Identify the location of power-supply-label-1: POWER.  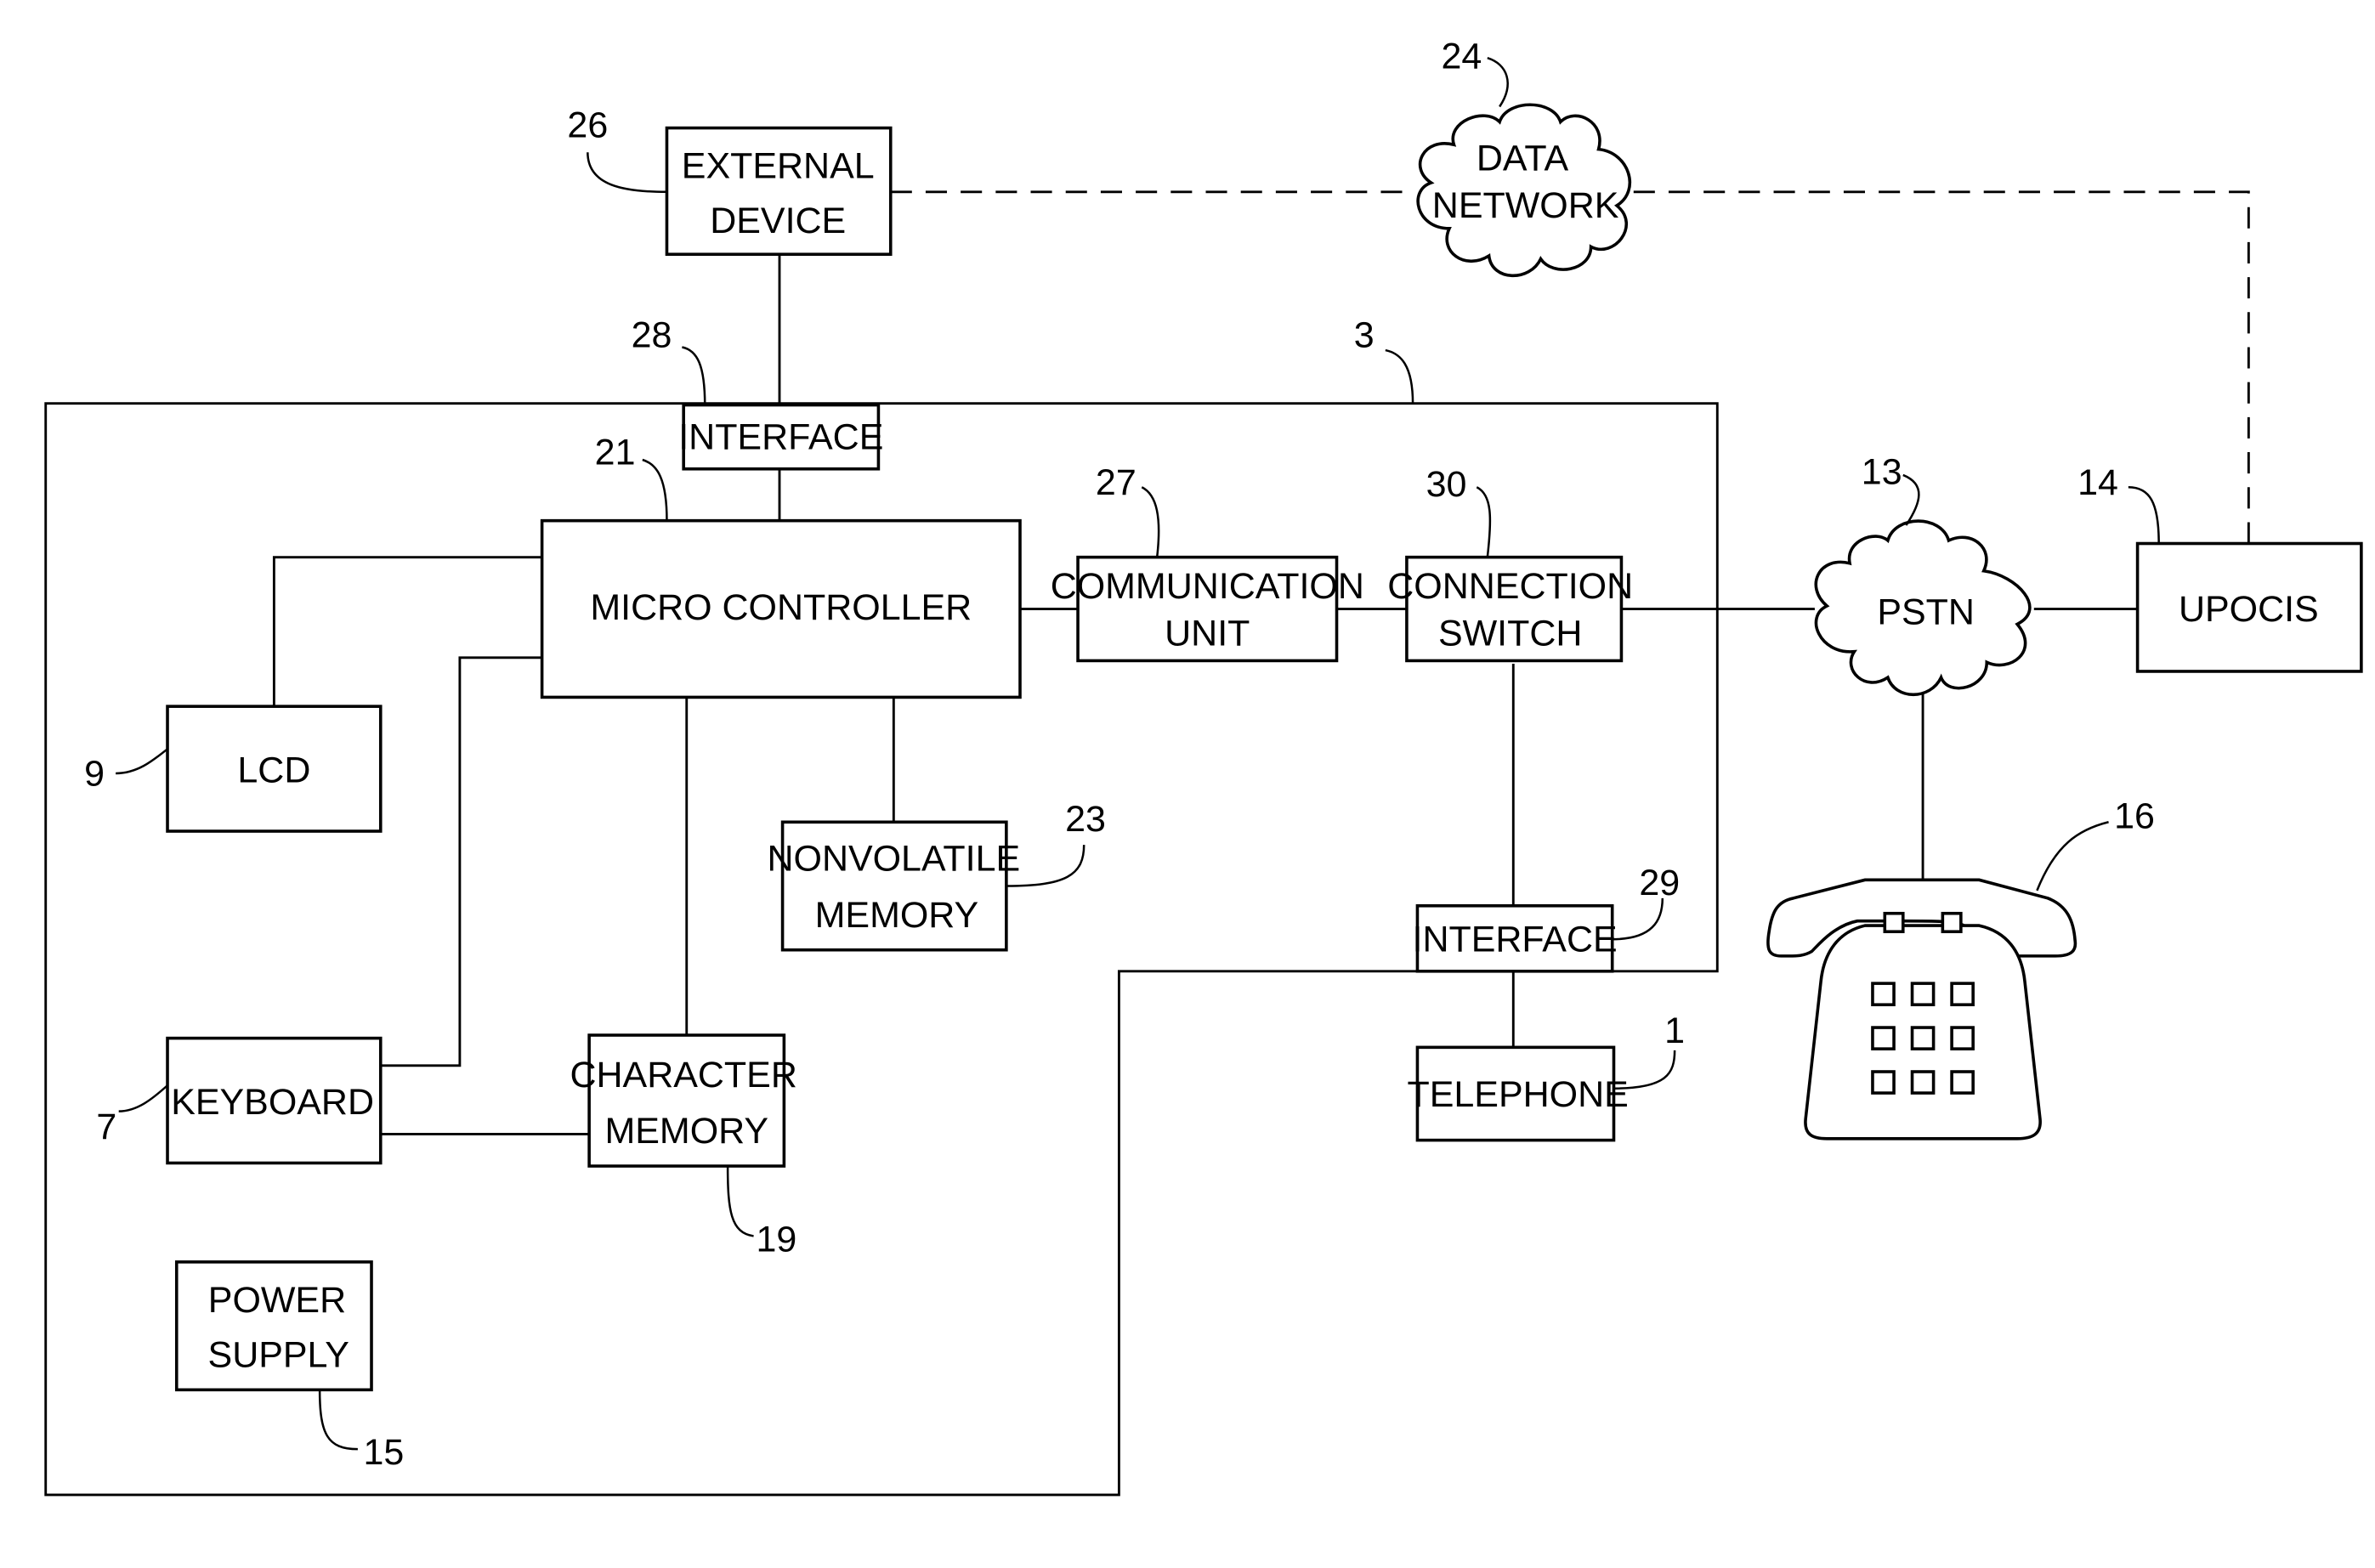
(277, 1300).